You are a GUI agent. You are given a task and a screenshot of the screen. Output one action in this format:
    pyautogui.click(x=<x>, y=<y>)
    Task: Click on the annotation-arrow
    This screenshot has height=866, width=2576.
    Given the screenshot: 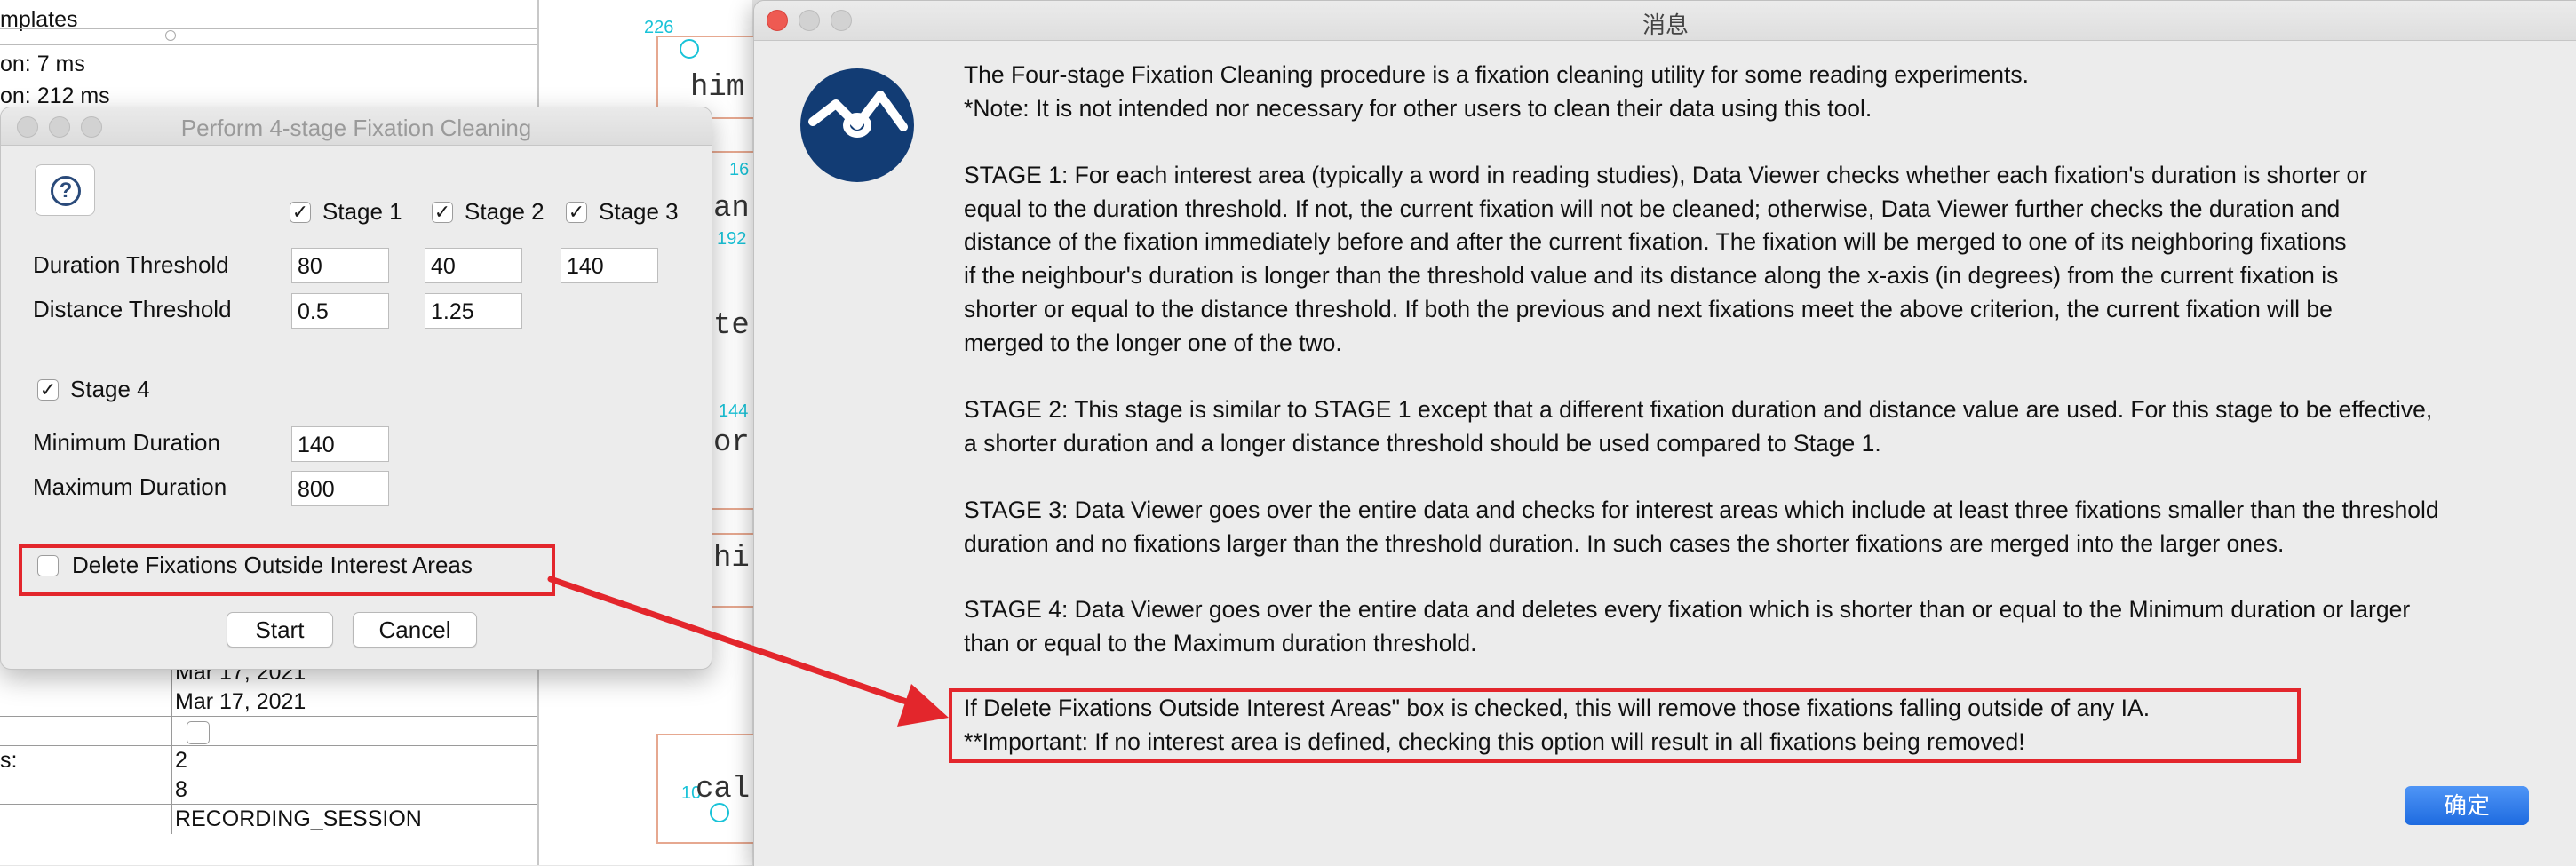 What is the action you would take?
    pyautogui.click(x=748, y=651)
    